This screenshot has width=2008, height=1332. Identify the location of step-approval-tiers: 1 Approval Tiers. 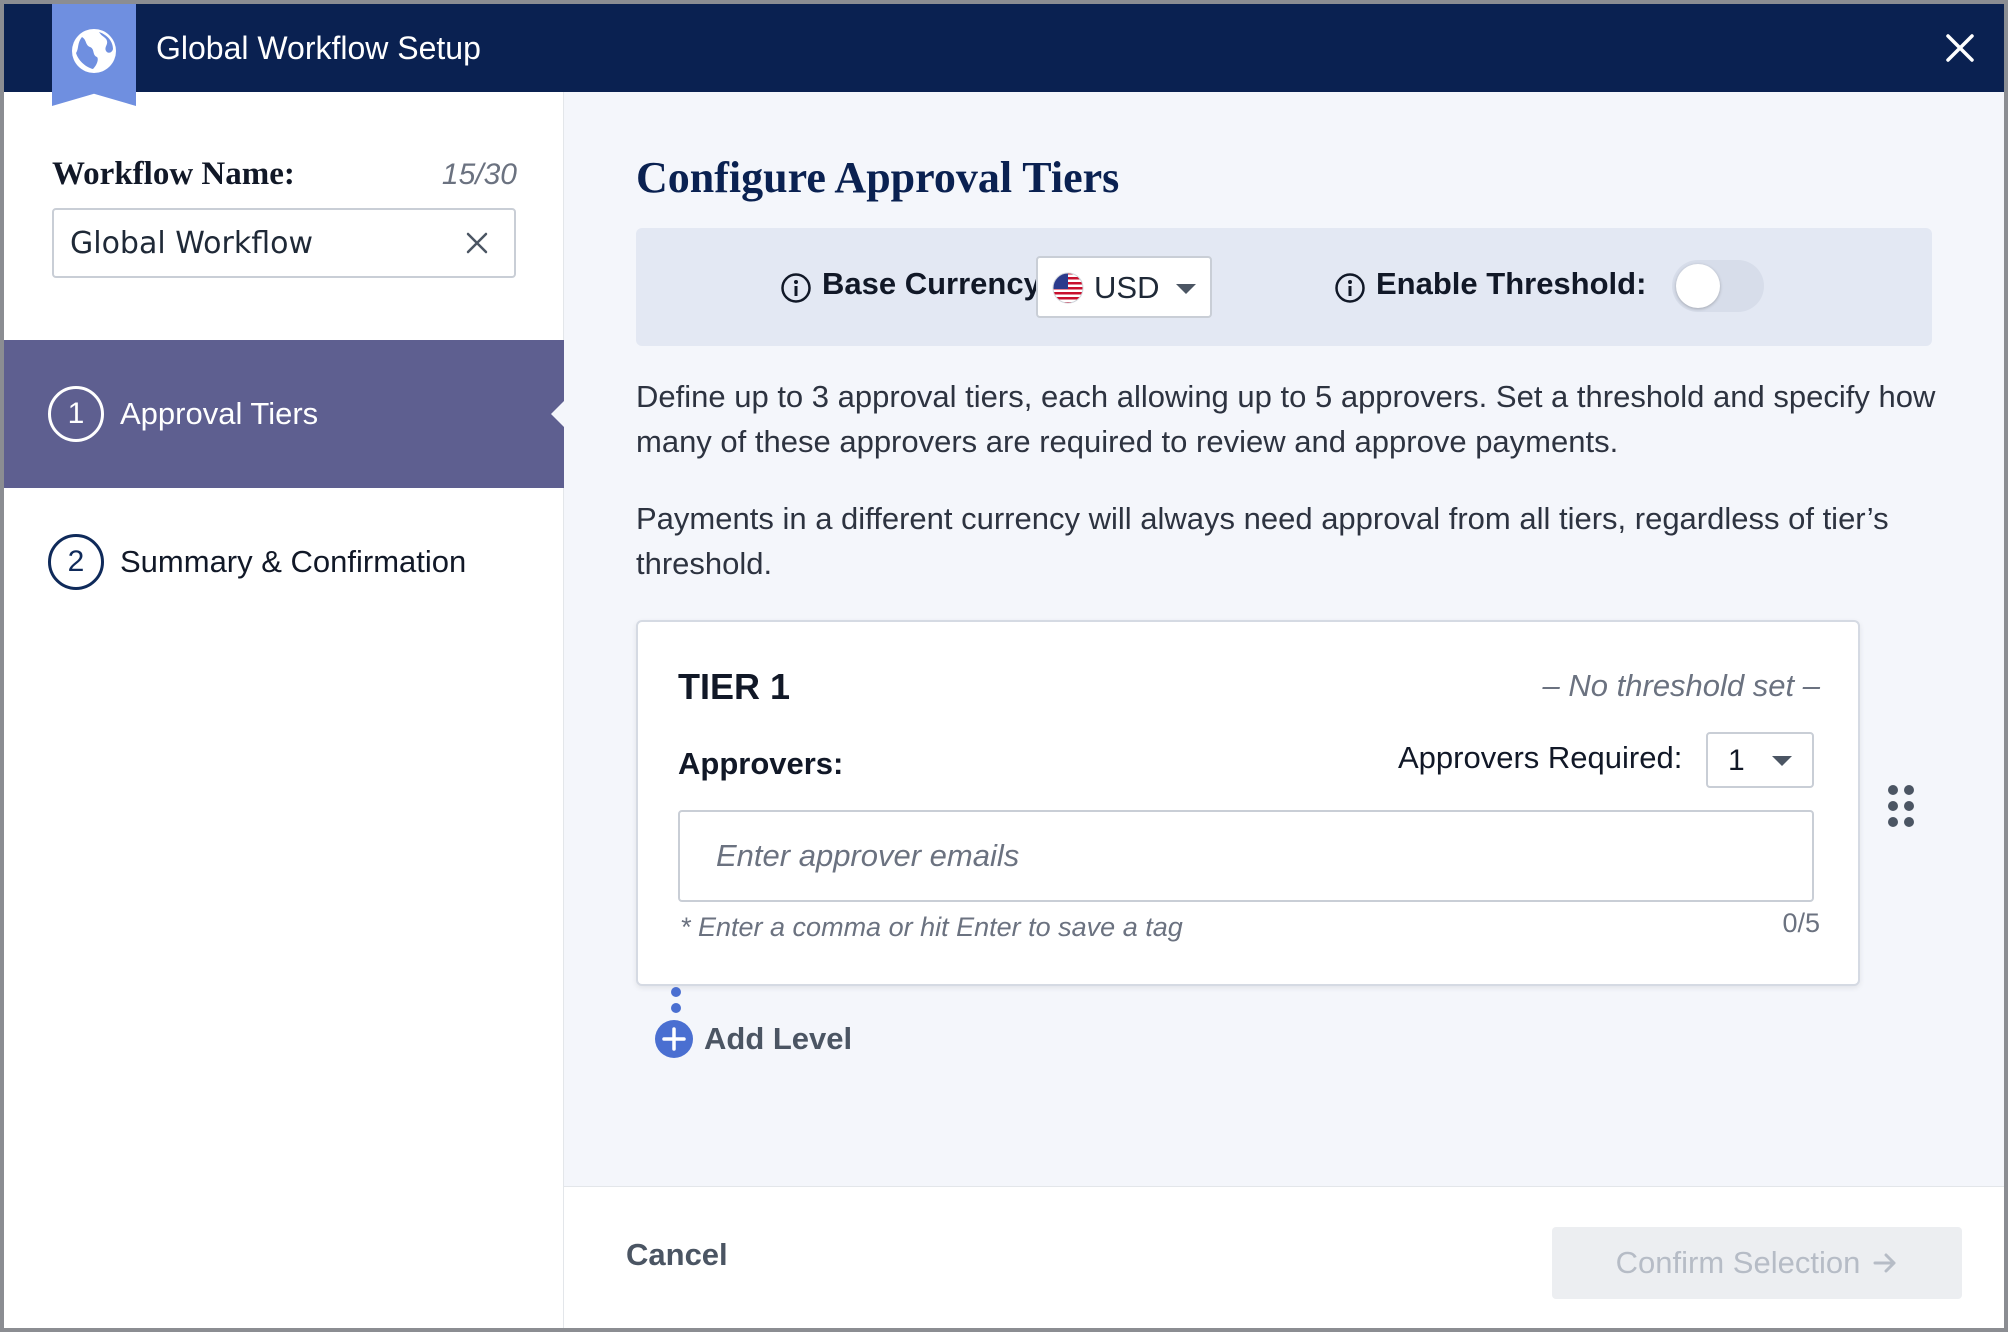
(284, 414).